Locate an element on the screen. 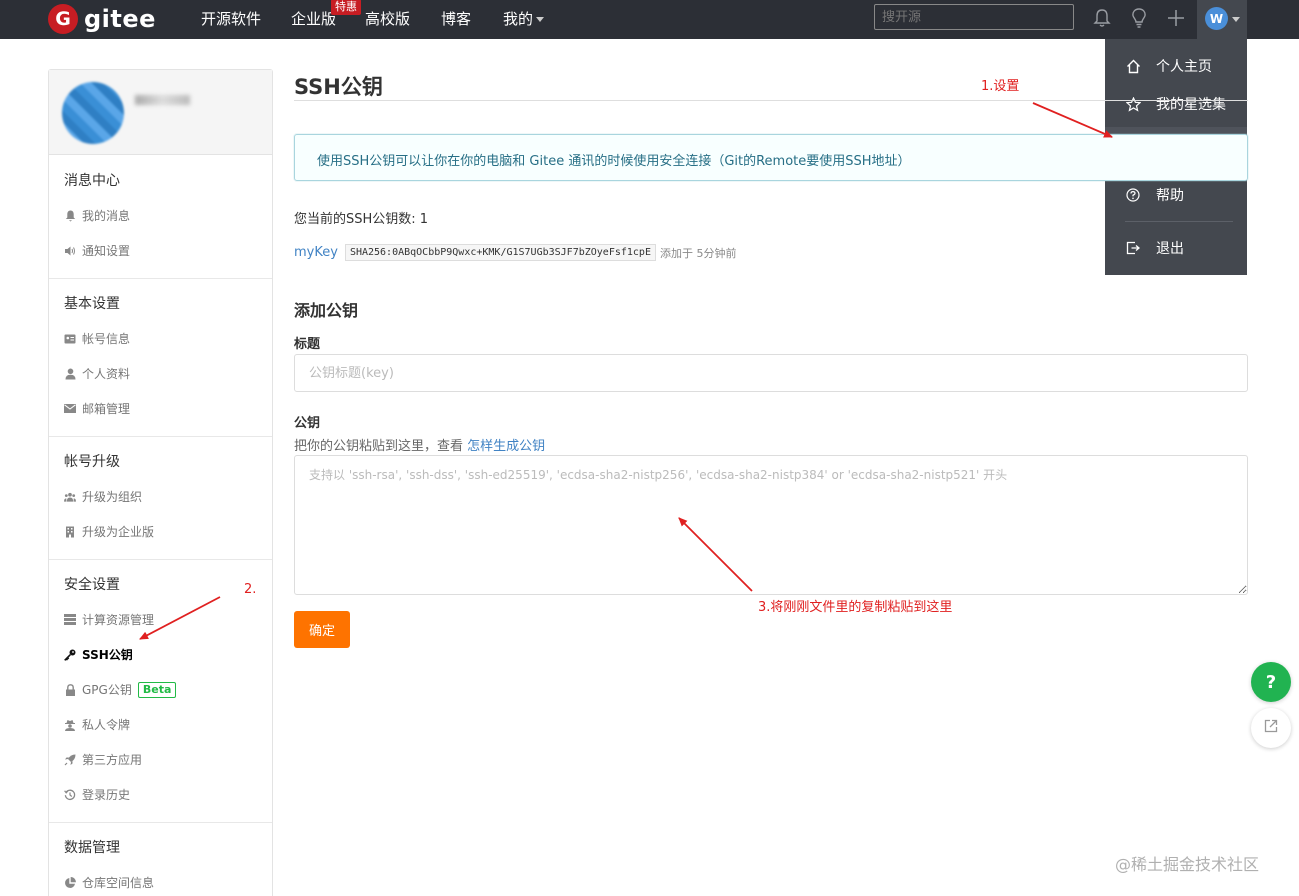 The width and height of the screenshot is (1299, 896). sidebar-item-label: 我的消息 is located at coordinates (106, 216).